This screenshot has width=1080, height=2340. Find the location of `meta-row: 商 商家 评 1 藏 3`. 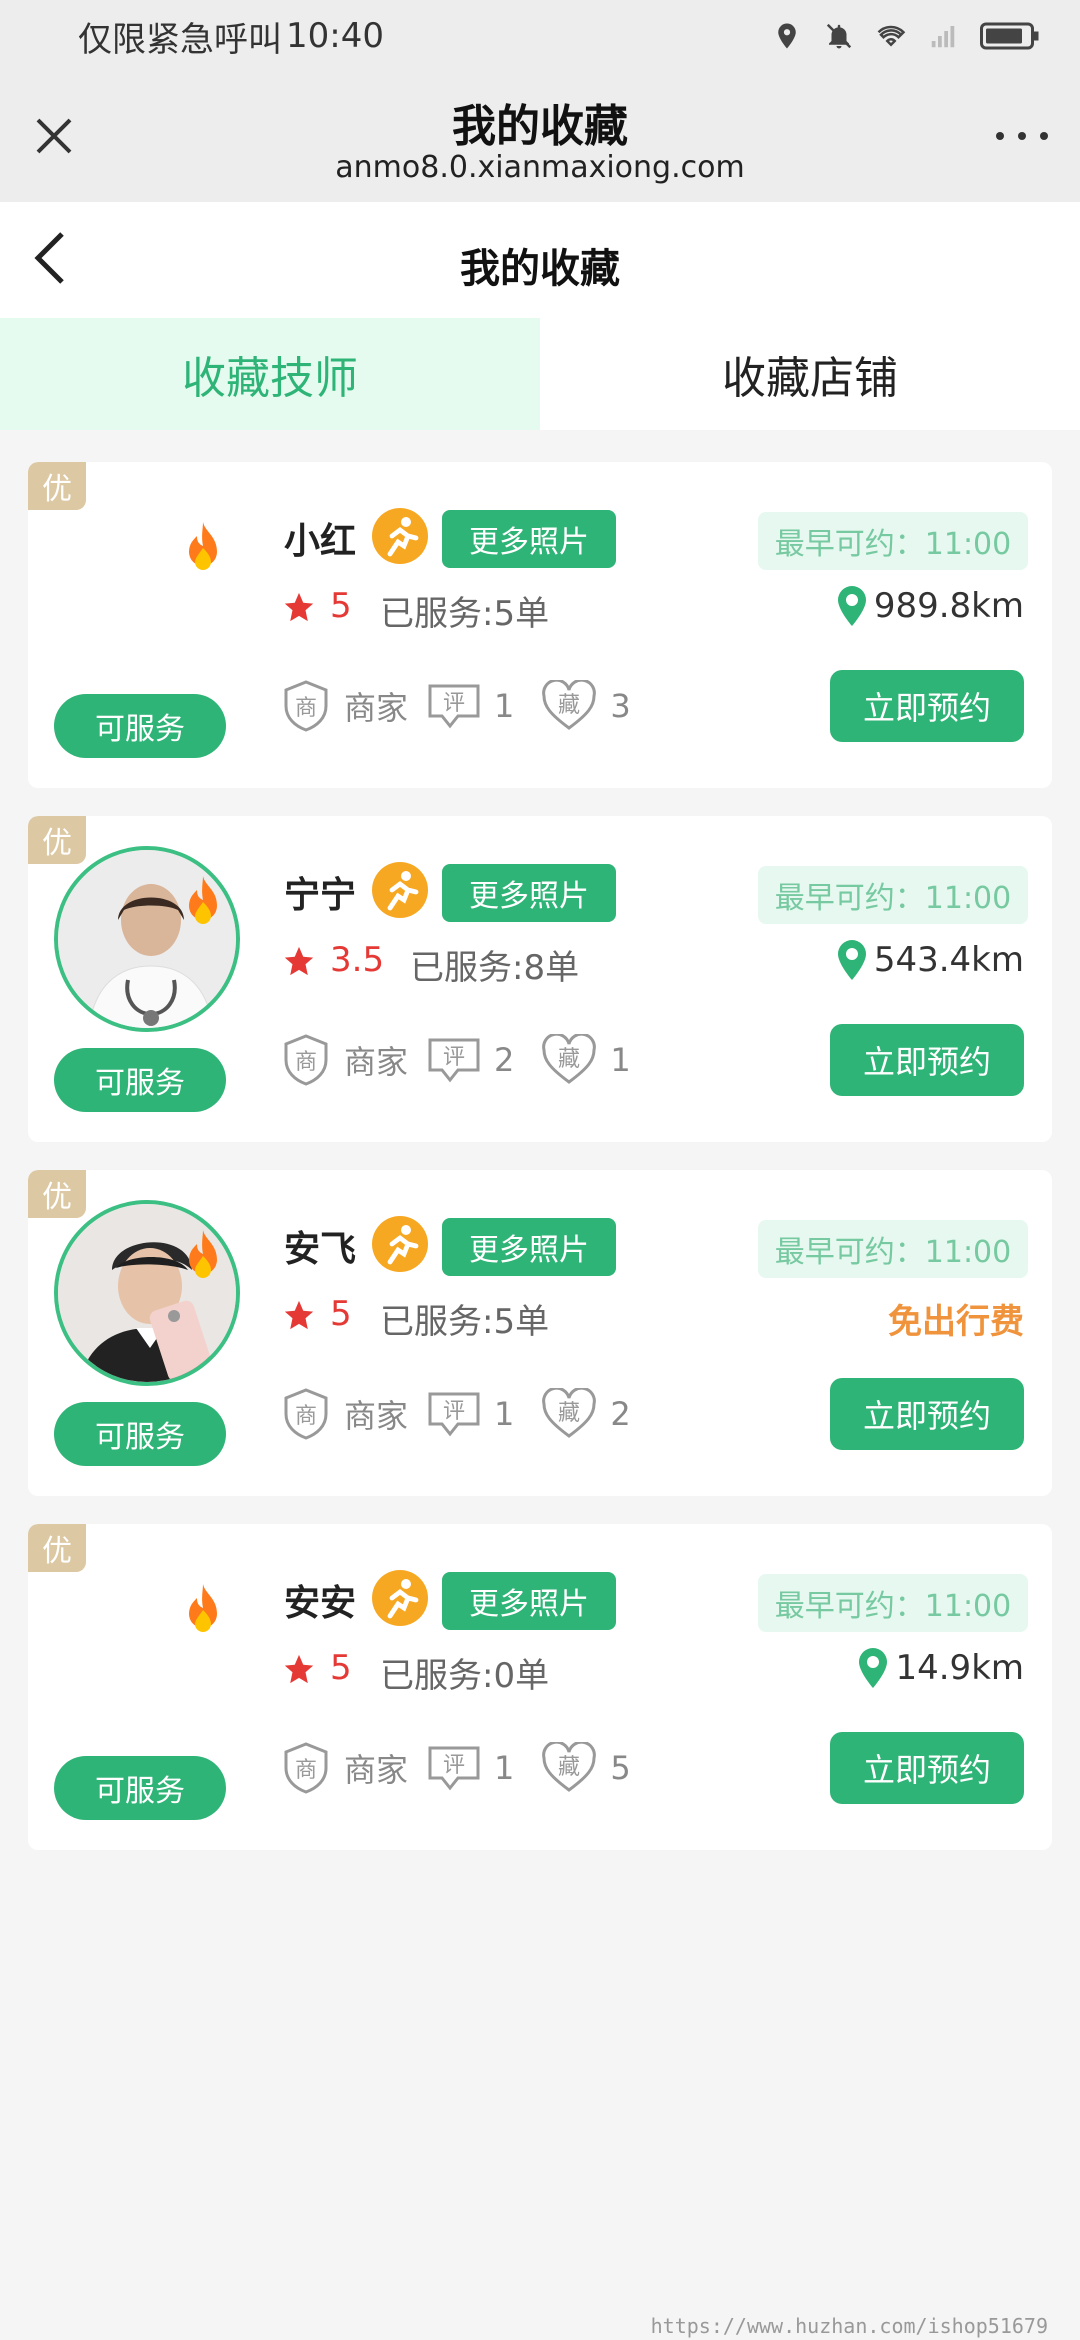

meta-row: 商 商家 评 1 藏 3 is located at coordinates (456, 706).